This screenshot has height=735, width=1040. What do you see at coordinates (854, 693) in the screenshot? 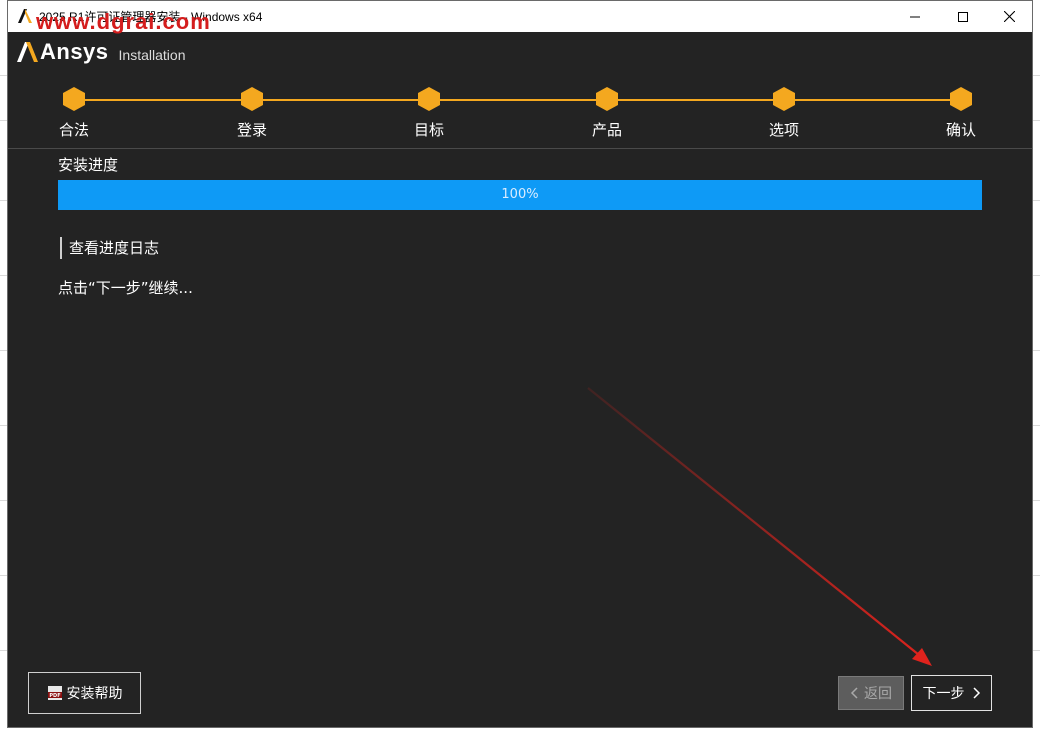
I see `chevron-left-icon` at bounding box center [854, 693].